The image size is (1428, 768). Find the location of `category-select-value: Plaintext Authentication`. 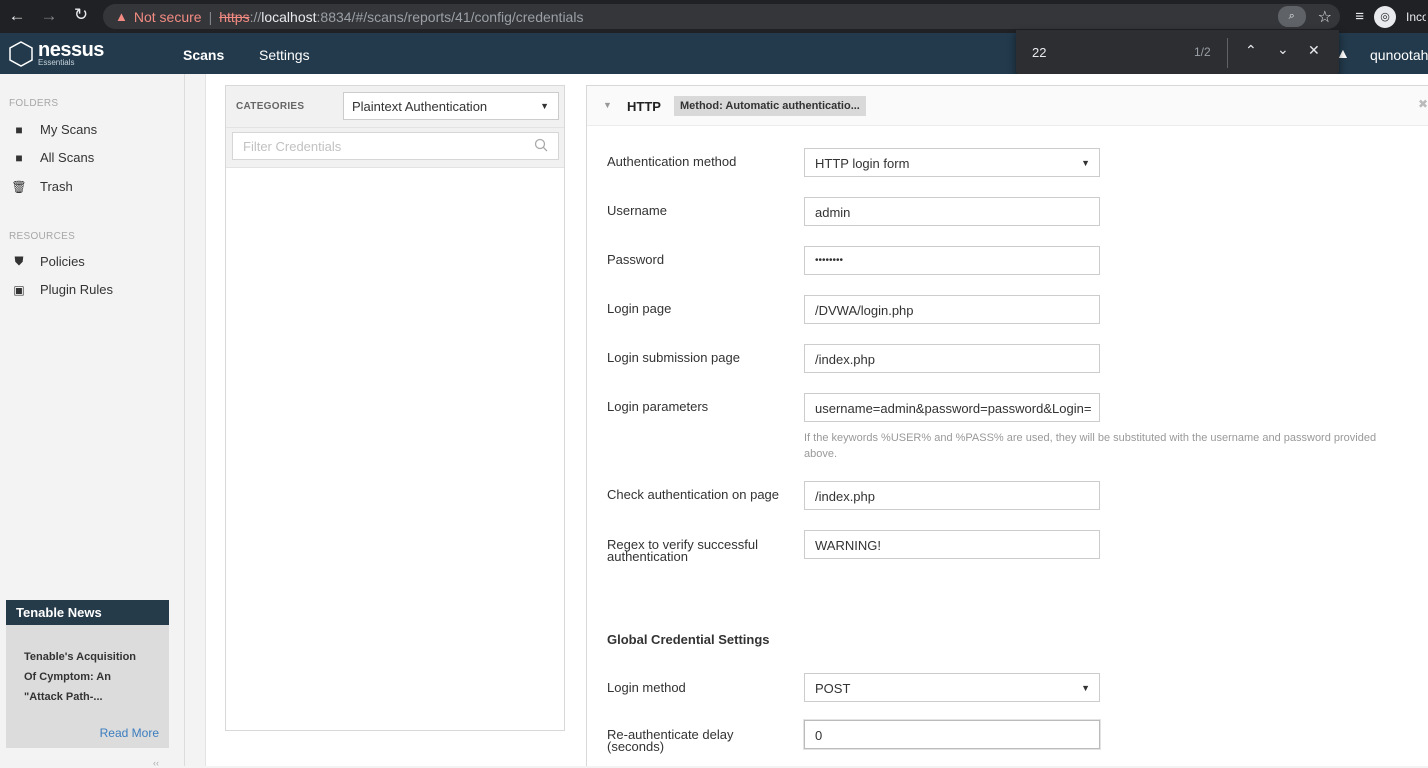

category-select-value: Plaintext Authentication is located at coordinates (420, 106).